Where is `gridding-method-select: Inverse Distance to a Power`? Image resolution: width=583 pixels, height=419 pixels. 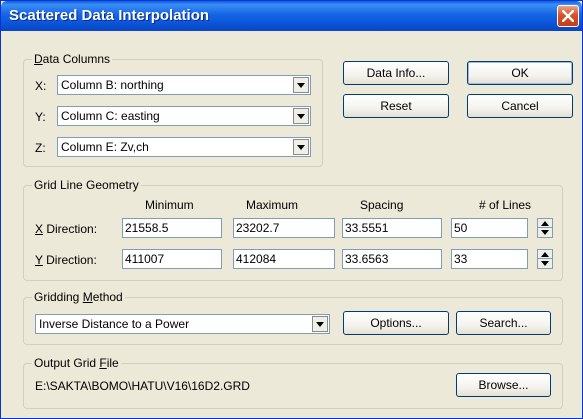 gridding-method-select: Inverse Distance to a Power is located at coordinates (182, 324).